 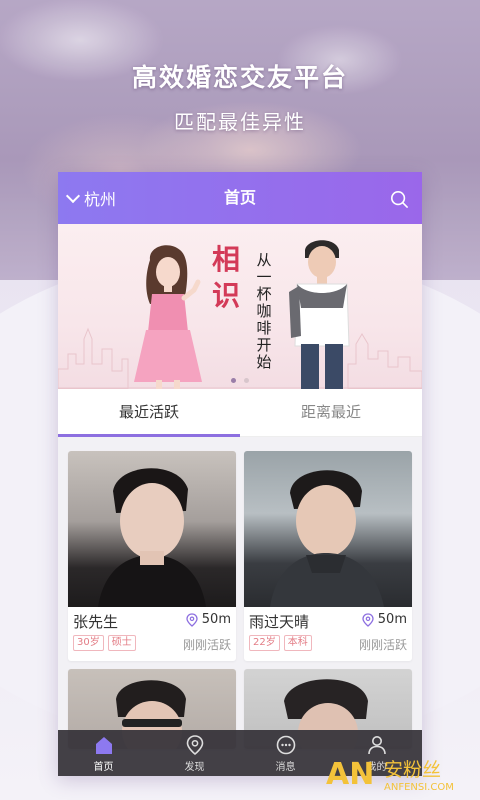 I want to click on watermark-brand: 安粉丝, so click(x=412, y=770).